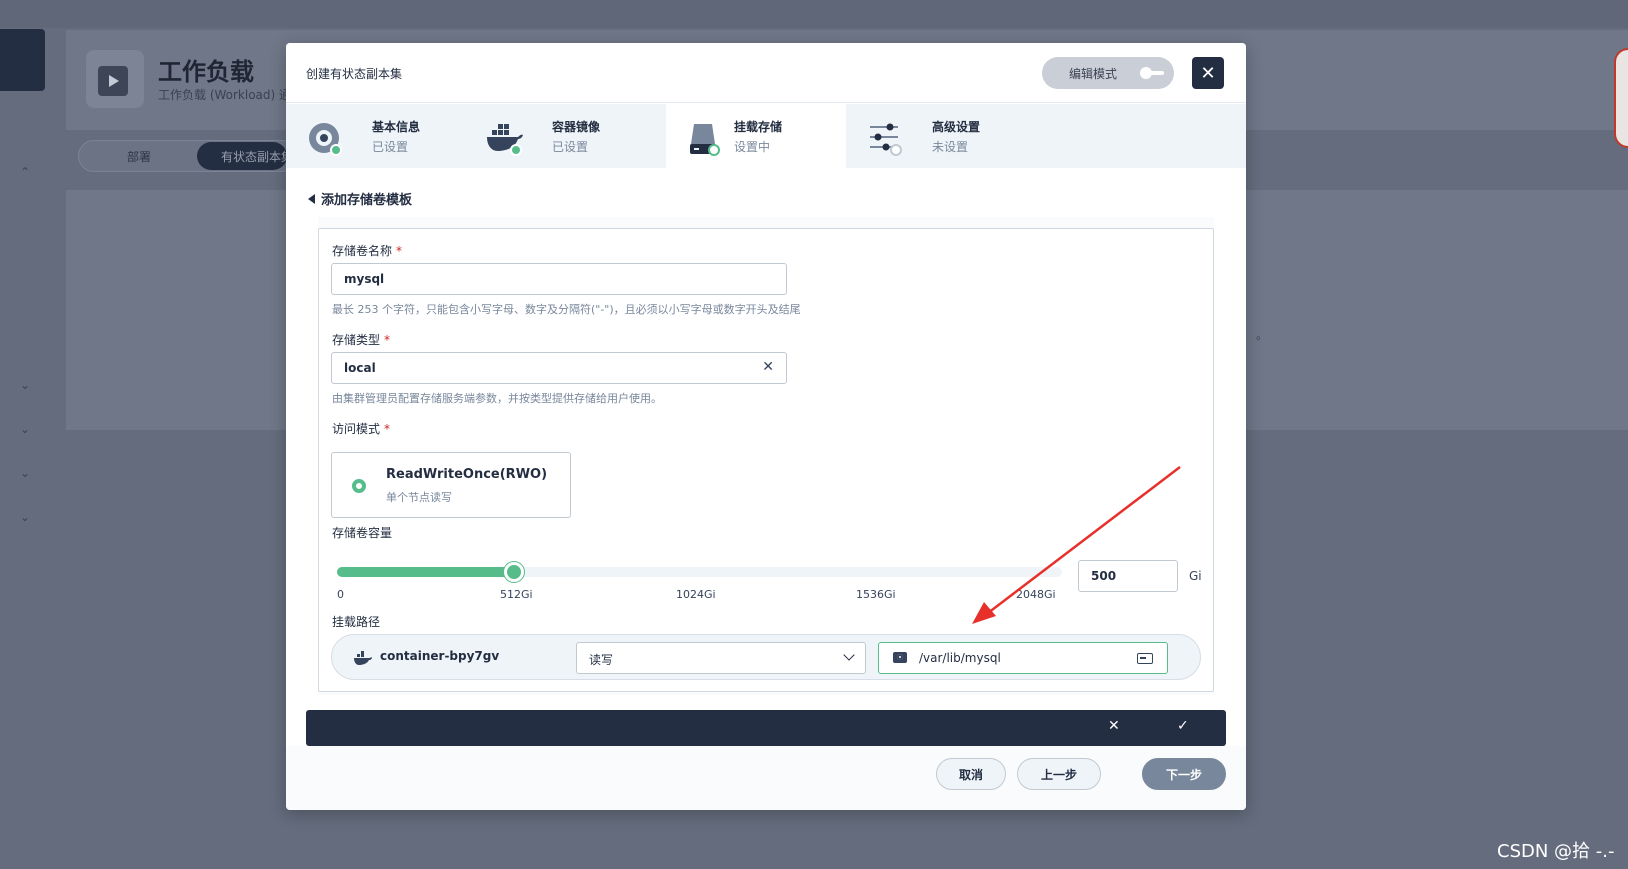 The image size is (1628, 869). What do you see at coordinates (367, 251) in the screenshot?
I see `volume-name-label: 存储卷名称 *` at bounding box center [367, 251].